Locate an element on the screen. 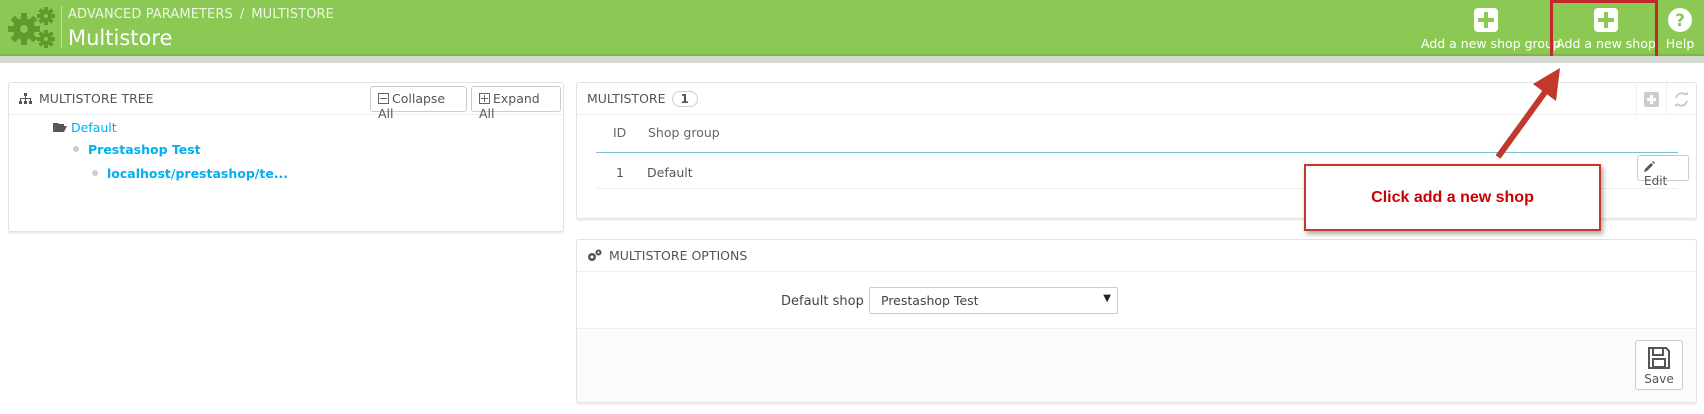 Image resolution: width=1704 pixels, height=414 pixels. header-divider is located at coordinates (61, 27).